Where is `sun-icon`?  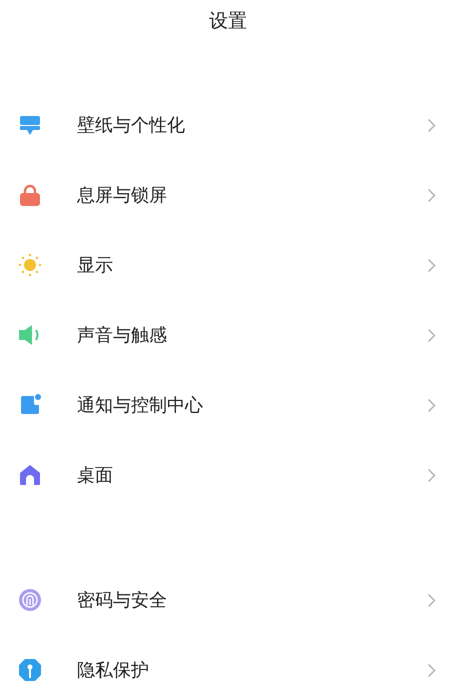
sun-icon is located at coordinates (30, 265).